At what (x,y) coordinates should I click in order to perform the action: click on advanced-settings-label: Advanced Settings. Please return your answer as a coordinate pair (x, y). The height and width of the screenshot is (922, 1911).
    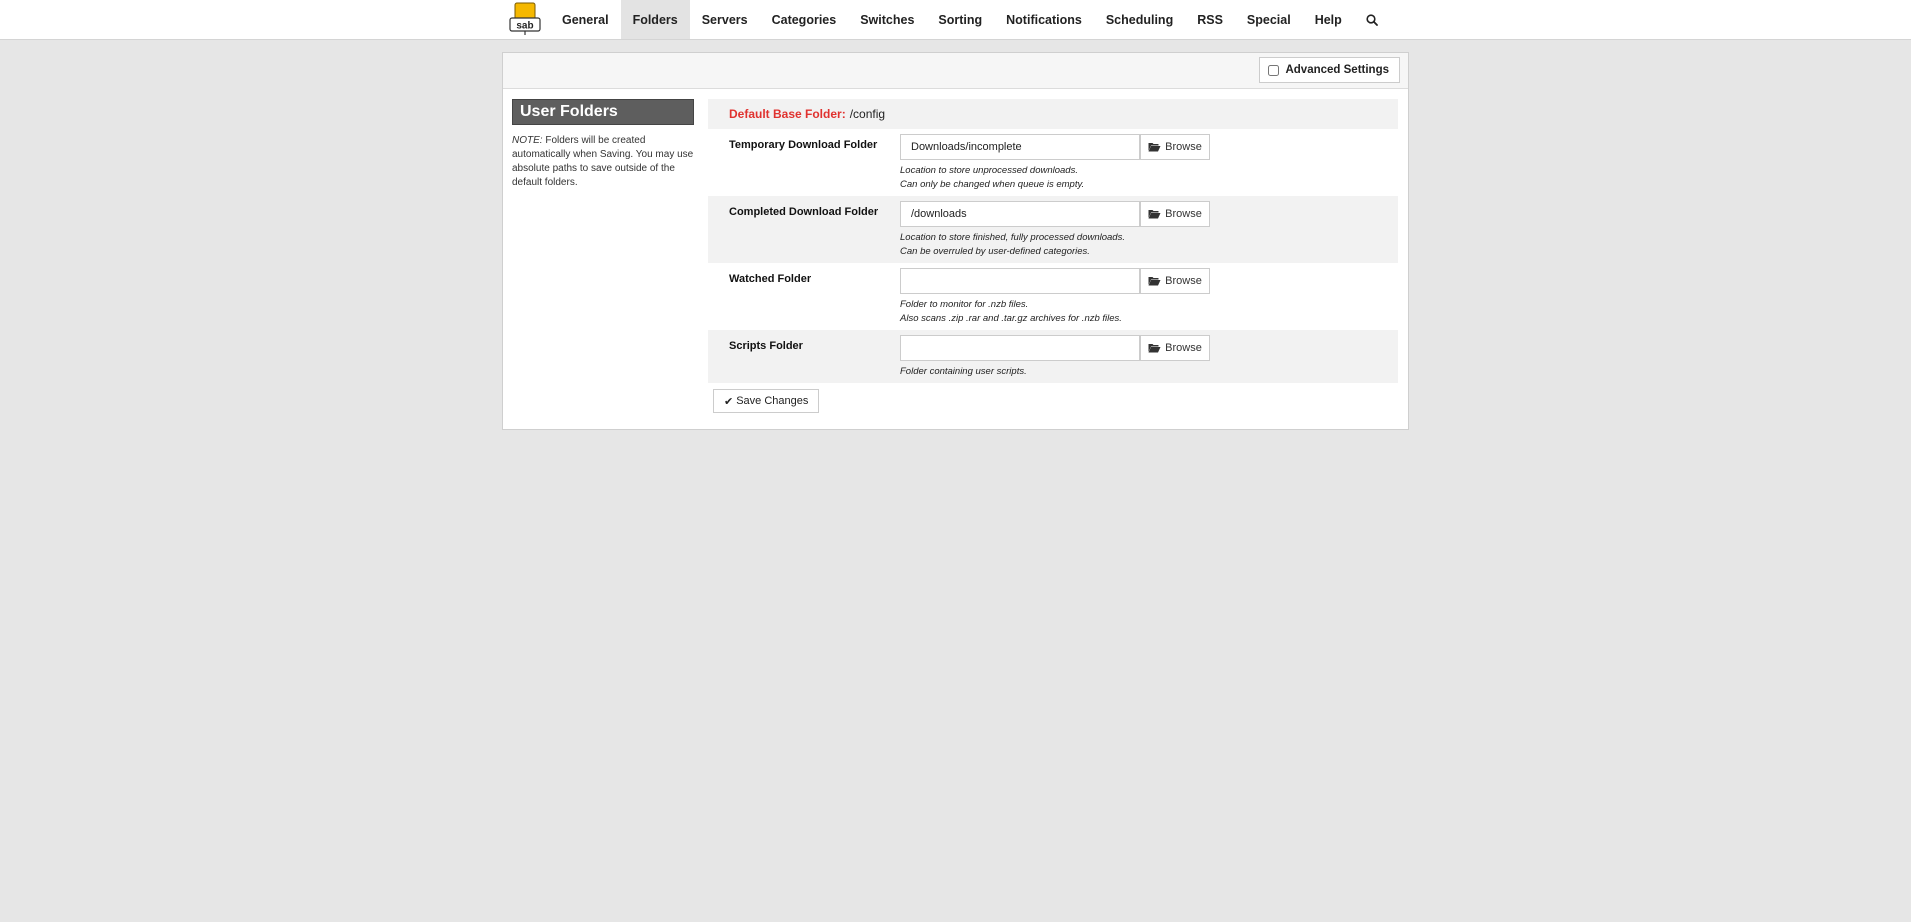
    Looking at the image, I should click on (1337, 70).